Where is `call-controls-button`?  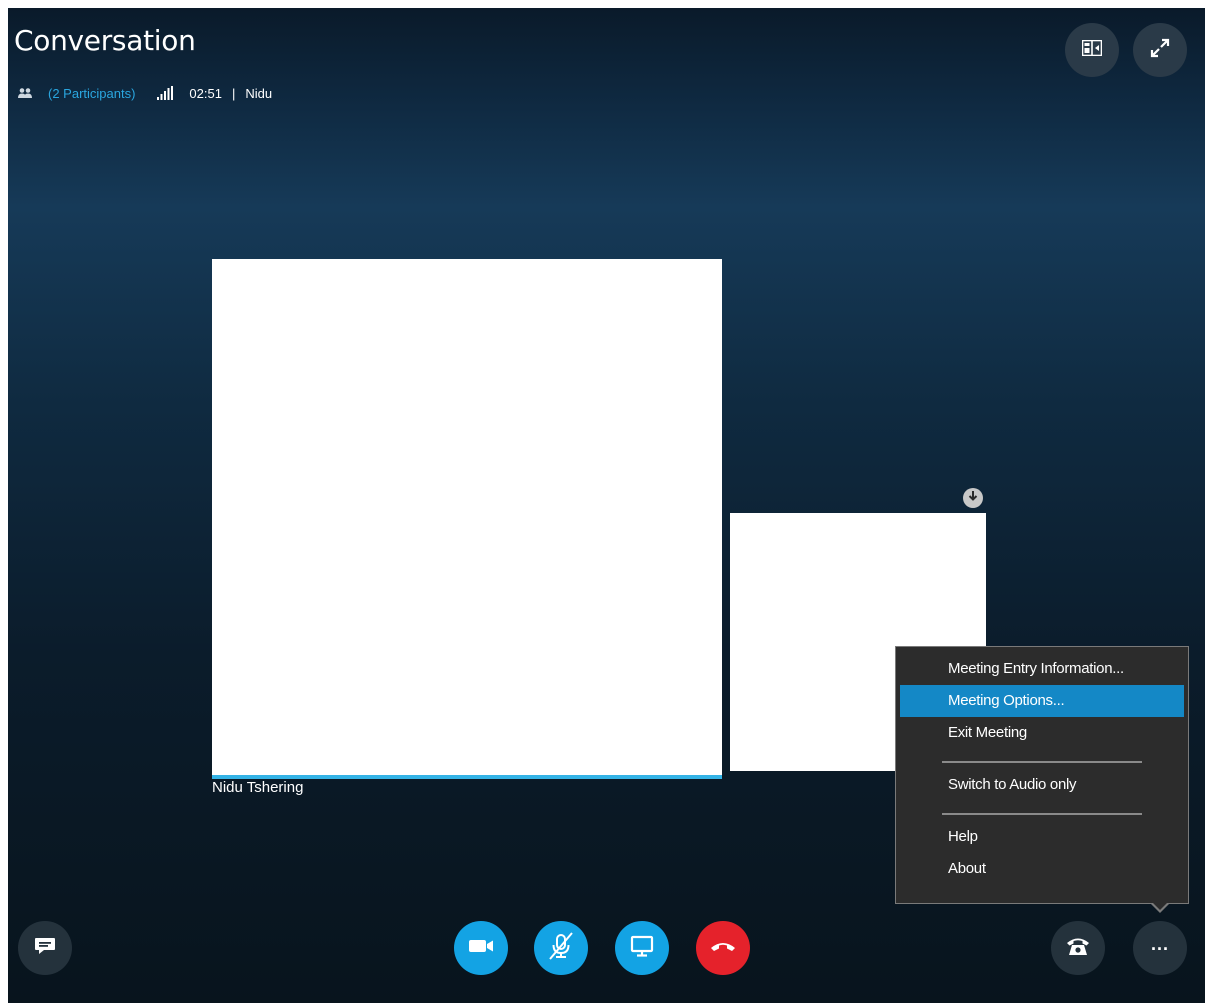 call-controls-button is located at coordinates (1078, 948).